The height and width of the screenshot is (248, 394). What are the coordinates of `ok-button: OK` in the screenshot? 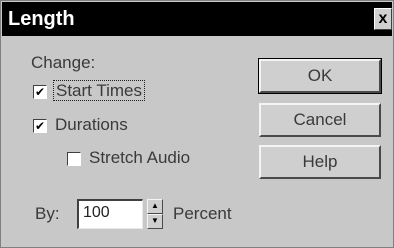 It's located at (320, 76).